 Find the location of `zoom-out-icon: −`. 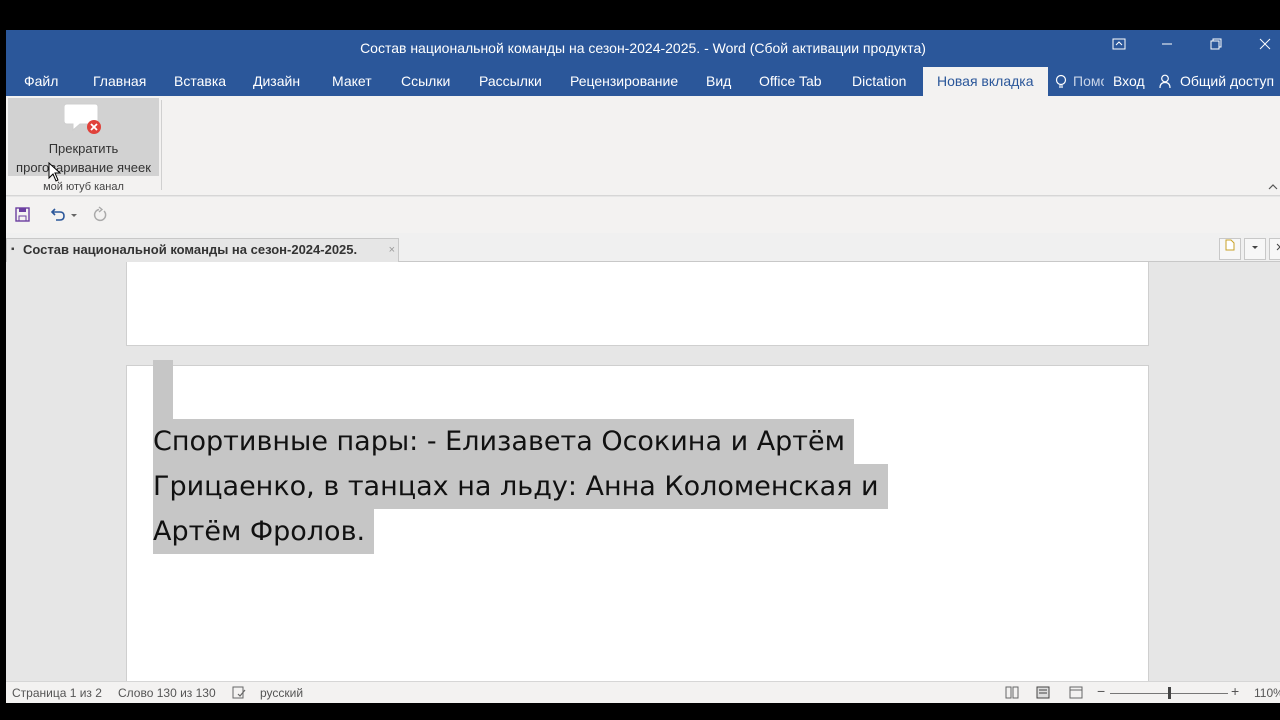

zoom-out-icon: − is located at coordinates (1101, 691).